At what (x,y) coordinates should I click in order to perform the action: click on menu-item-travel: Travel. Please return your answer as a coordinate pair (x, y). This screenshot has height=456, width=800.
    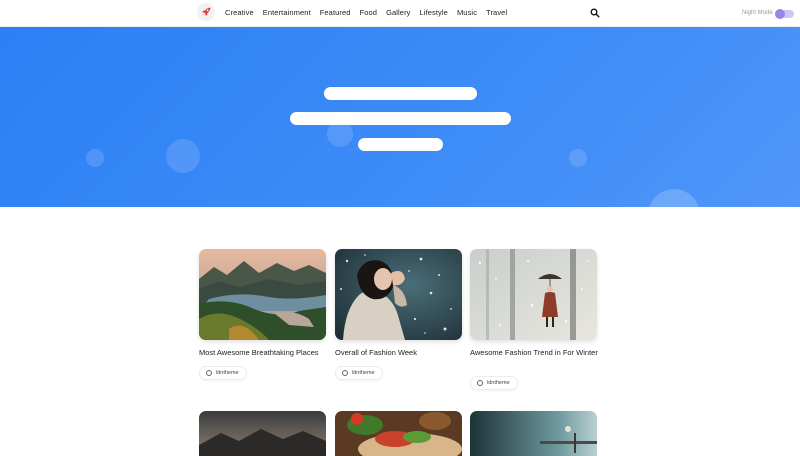
    Looking at the image, I should click on (496, 12).